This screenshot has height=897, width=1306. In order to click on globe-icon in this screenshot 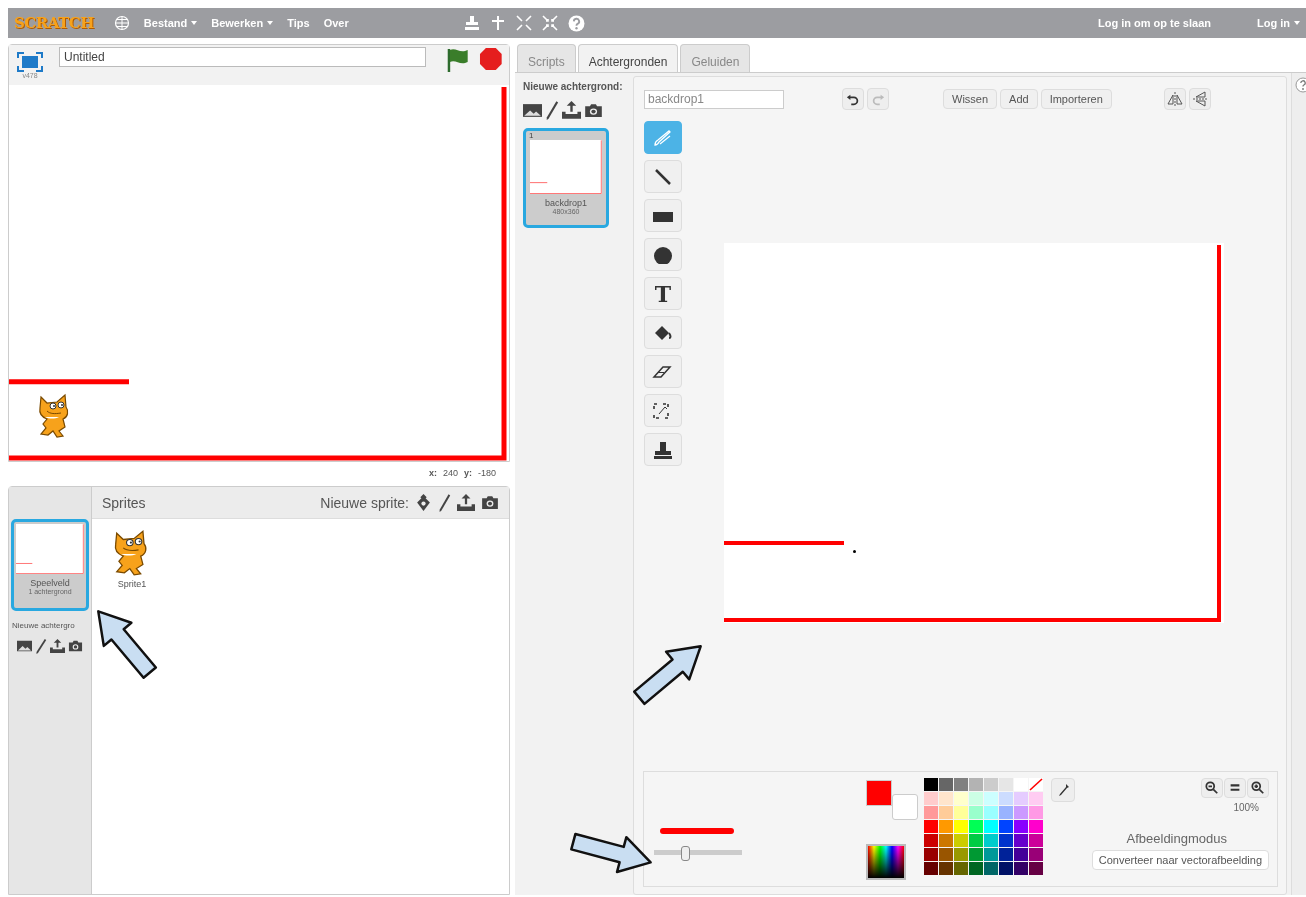, I will do `click(121, 23)`.